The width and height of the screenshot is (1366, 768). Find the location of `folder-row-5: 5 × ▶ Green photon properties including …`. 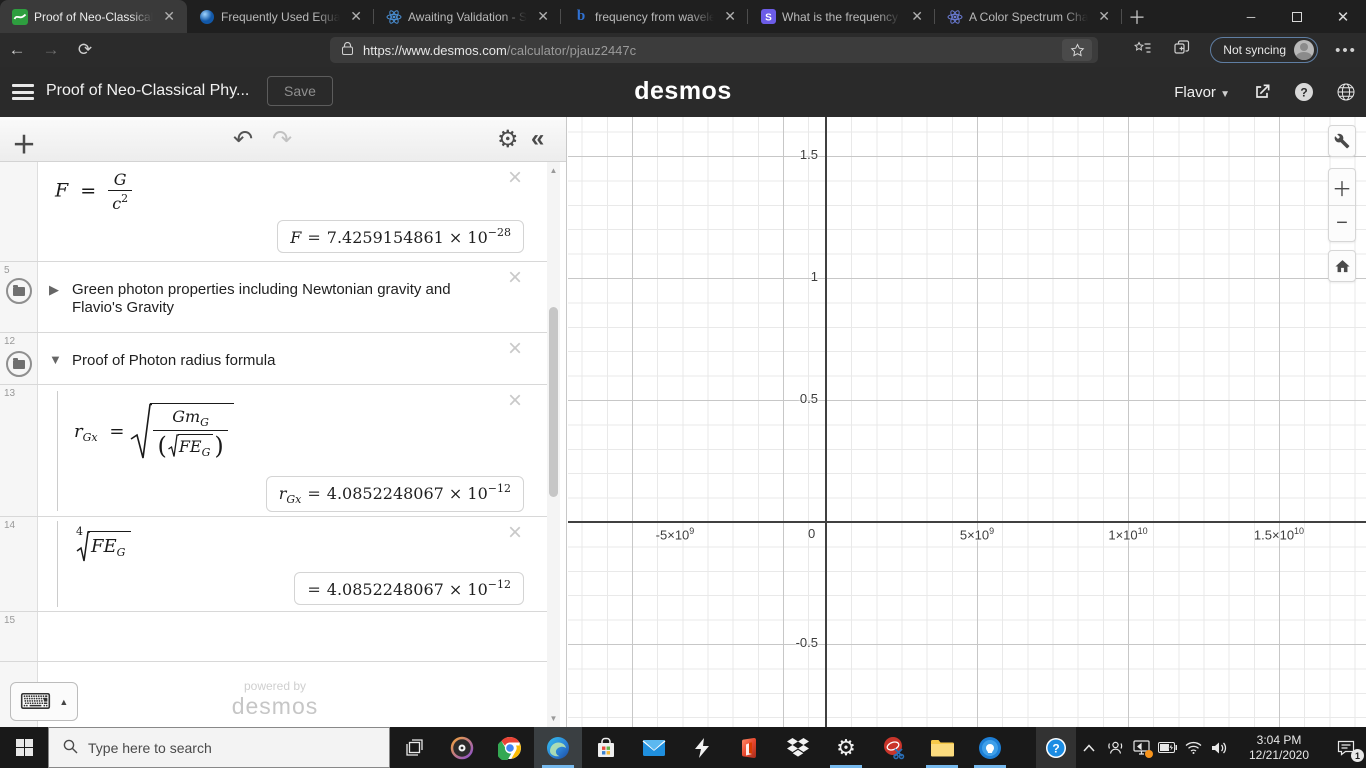

folder-row-5: 5 × ▶ Green photon properties including … is located at coordinates (274, 297).